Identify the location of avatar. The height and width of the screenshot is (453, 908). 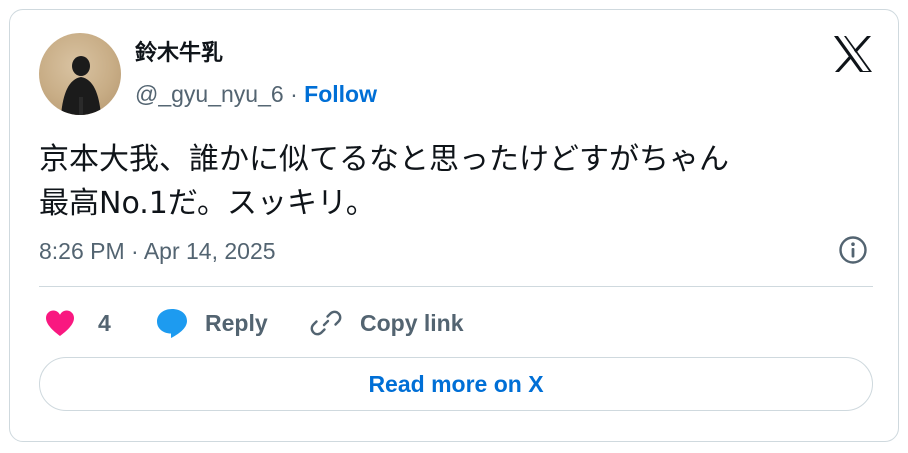
(80, 74).